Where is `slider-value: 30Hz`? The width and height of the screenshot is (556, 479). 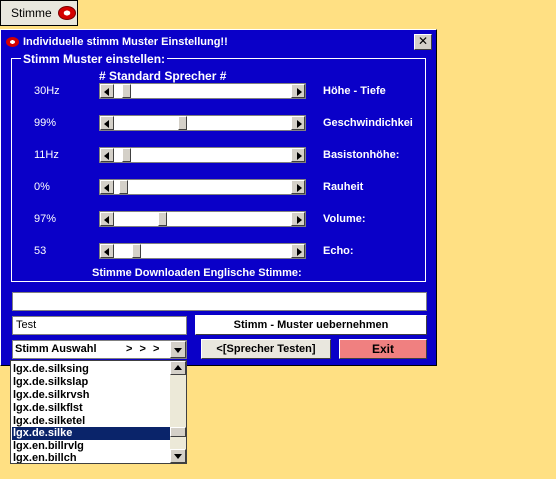 slider-value: 30Hz is located at coordinates (47, 91).